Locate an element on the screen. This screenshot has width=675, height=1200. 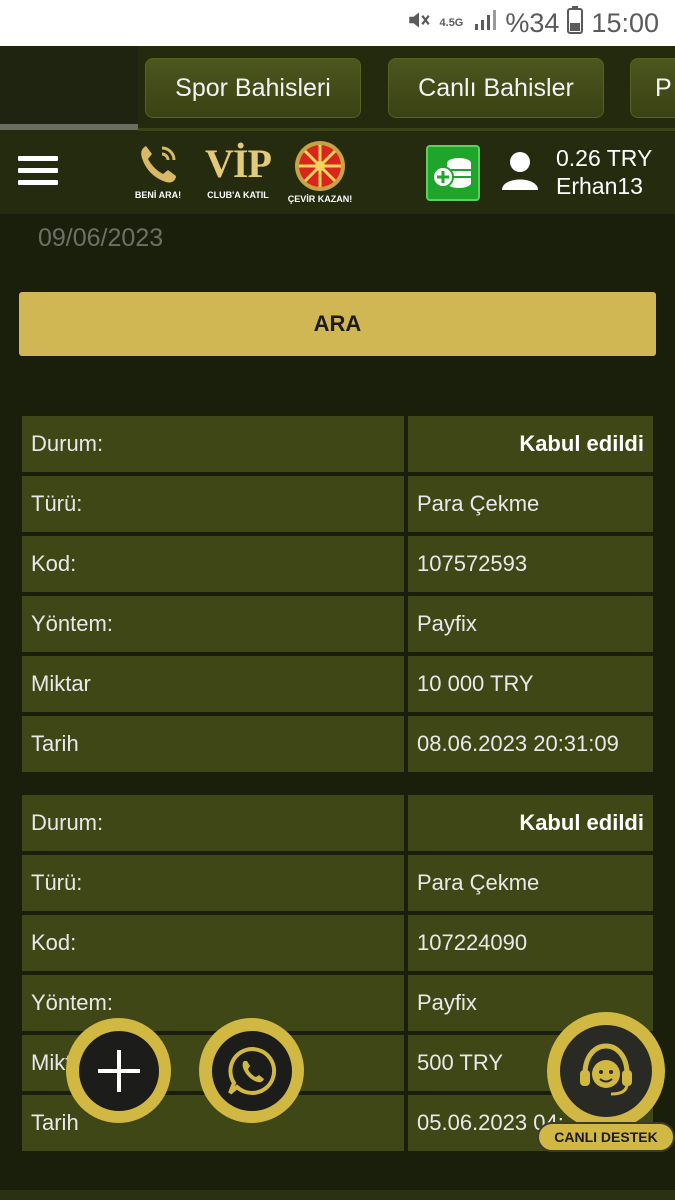
nav-divider is located at coordinates (406, 129).